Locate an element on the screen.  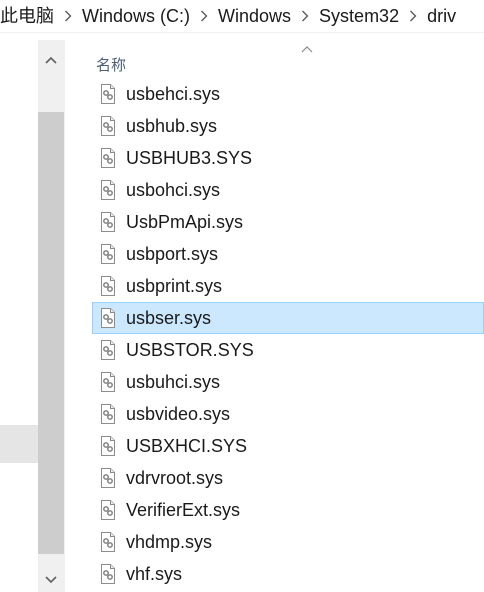
file-row: USBHUB3.SYS is located at coordinates (288, 158).